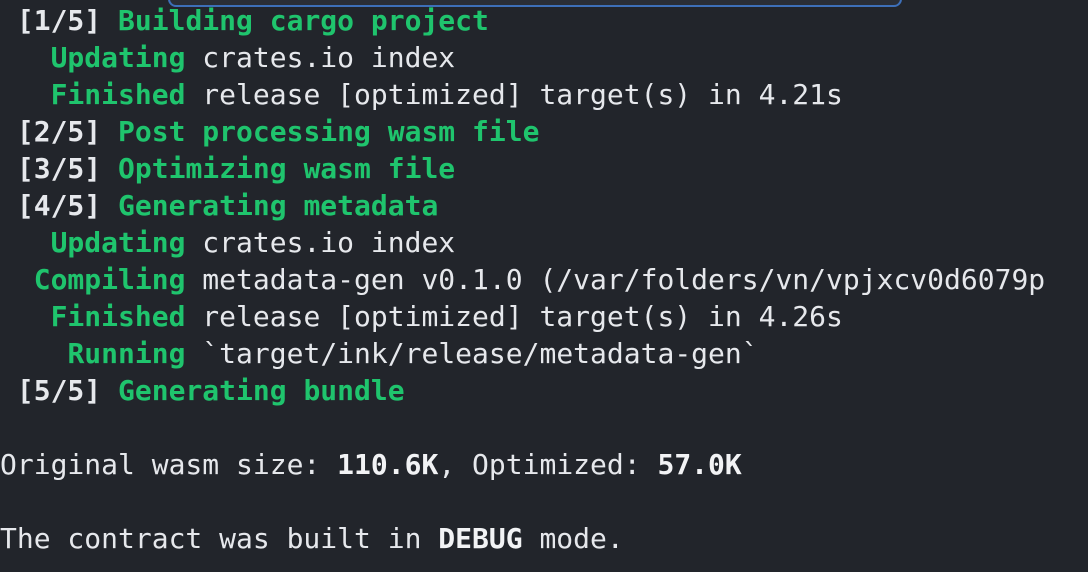 This screenshot has height=572, width=1088. What do you see at coordinates (126, 353) in the screenshot?
I see `cargo-verb: Running` at bounding box center [126, 353].